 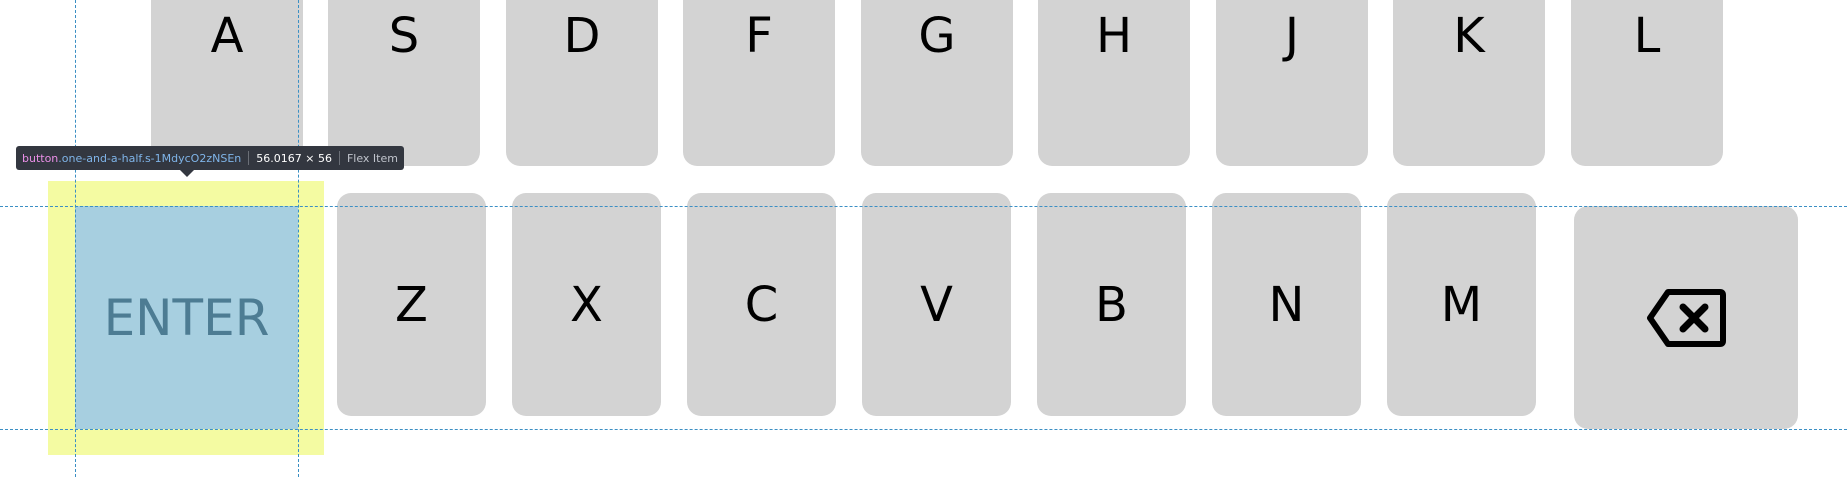 I want to click on tooltip-class: .one-and-a-half.s-1MdycO2zNSEn, so click(x=150, y=158).